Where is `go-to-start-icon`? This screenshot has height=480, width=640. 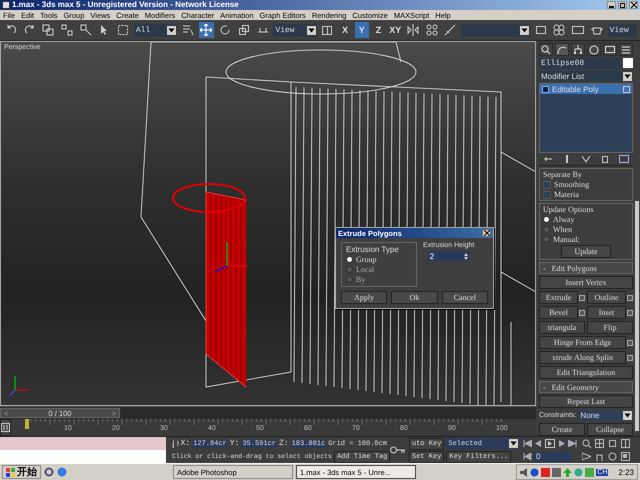
go-to-start-icon is located at coordinates (527, 443).